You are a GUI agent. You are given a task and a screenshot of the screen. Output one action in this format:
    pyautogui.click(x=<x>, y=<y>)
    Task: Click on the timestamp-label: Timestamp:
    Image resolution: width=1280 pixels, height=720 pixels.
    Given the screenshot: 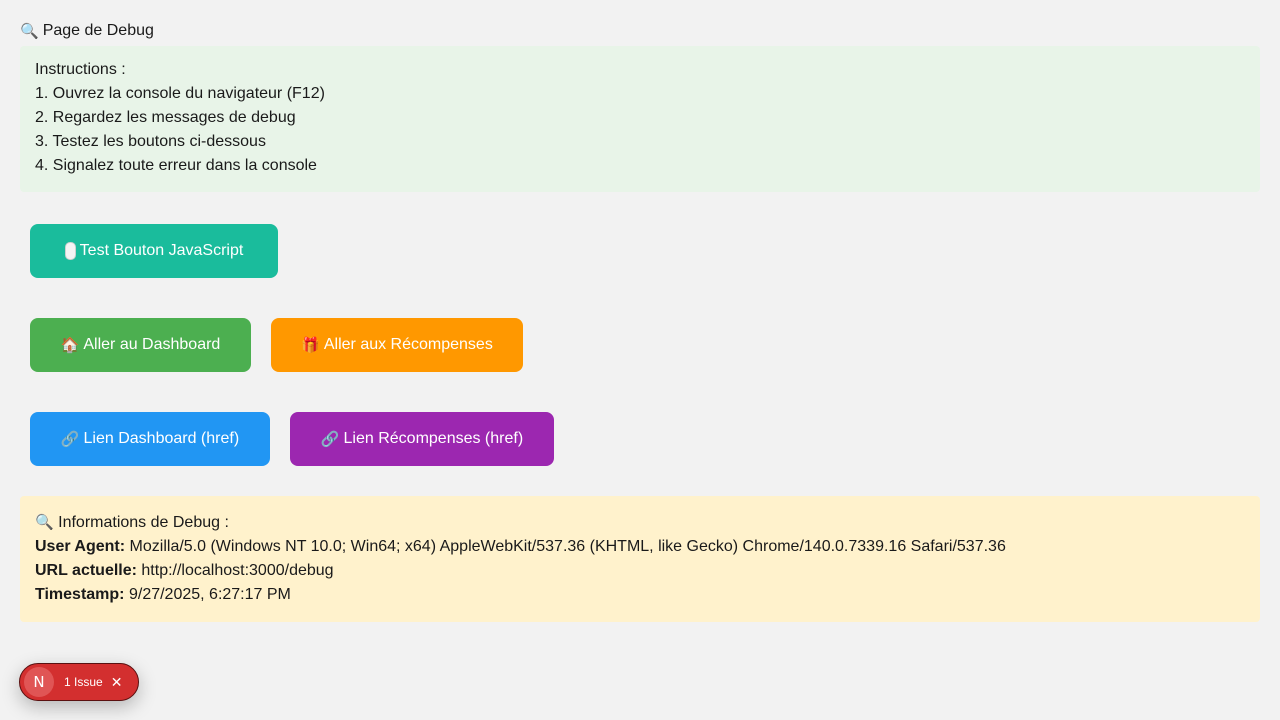 What is the action you would take?
    pyautogui.click(x=80, y=594)
    